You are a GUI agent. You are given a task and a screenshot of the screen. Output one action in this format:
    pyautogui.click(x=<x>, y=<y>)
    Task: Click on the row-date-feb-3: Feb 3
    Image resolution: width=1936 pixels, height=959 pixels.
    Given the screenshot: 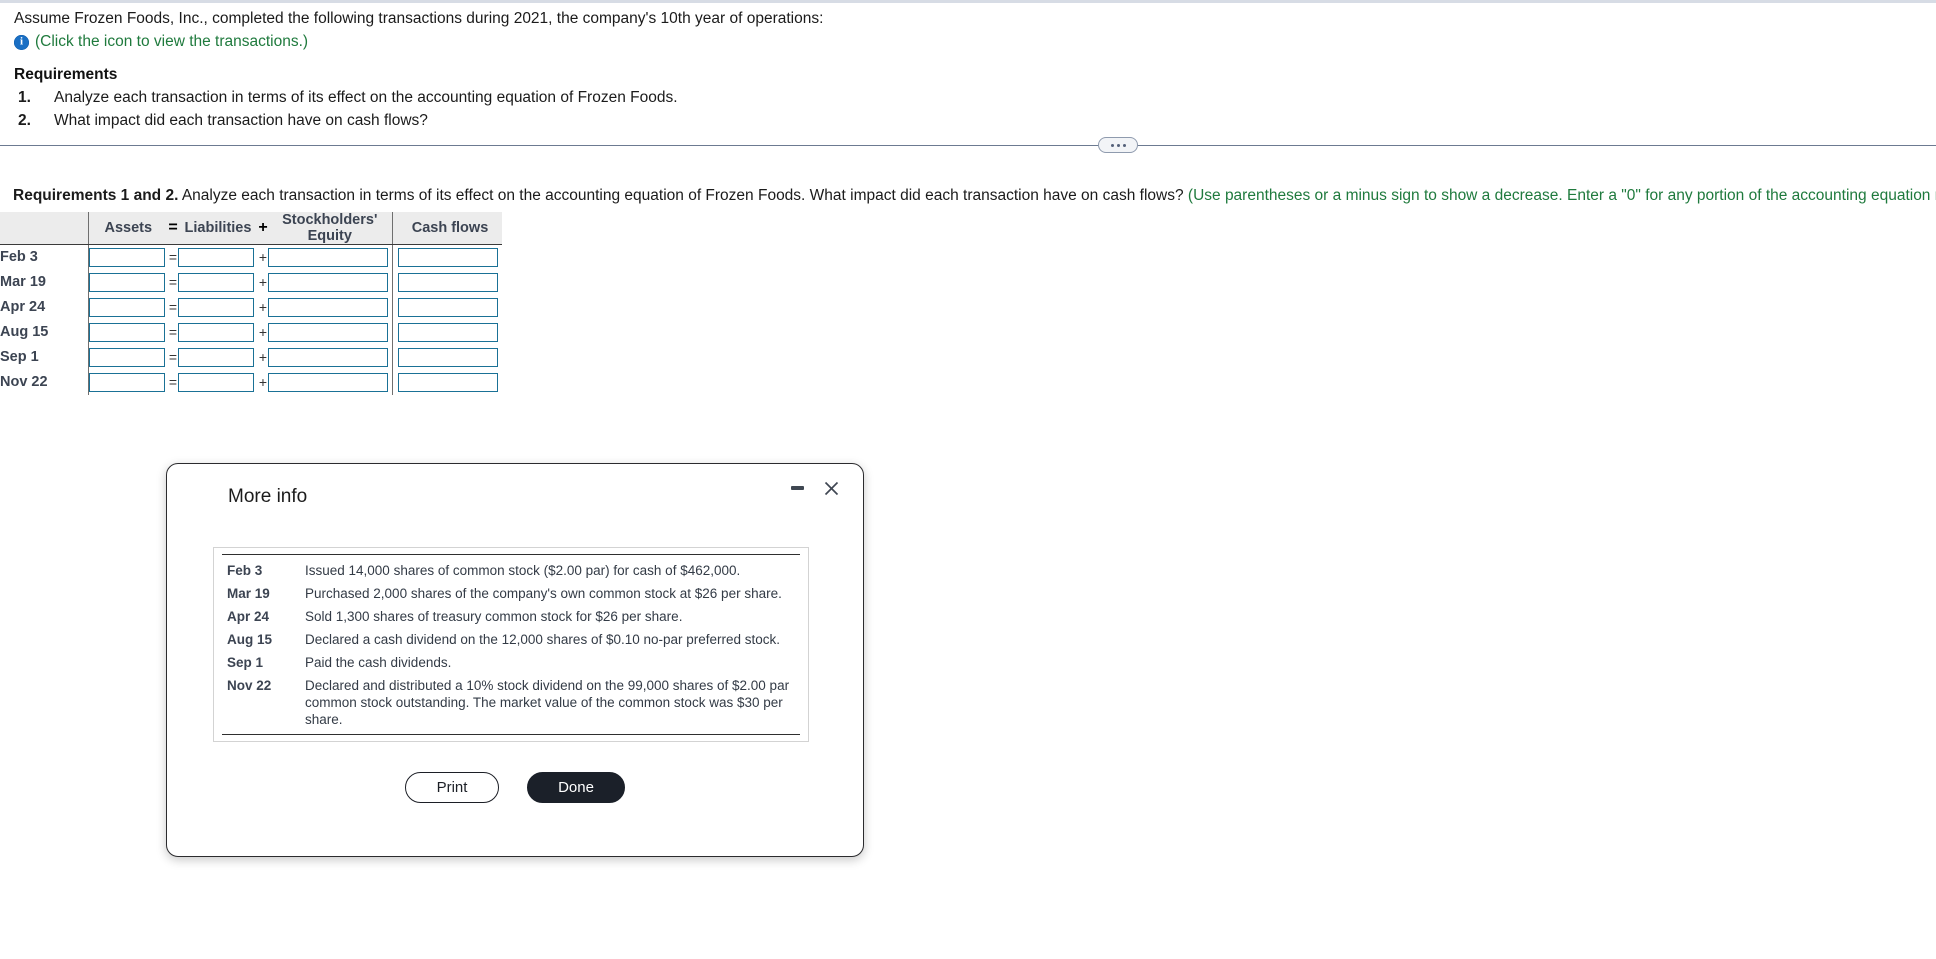 What is the action you would take?
    pyautogui.click(x=44, y=257)
    